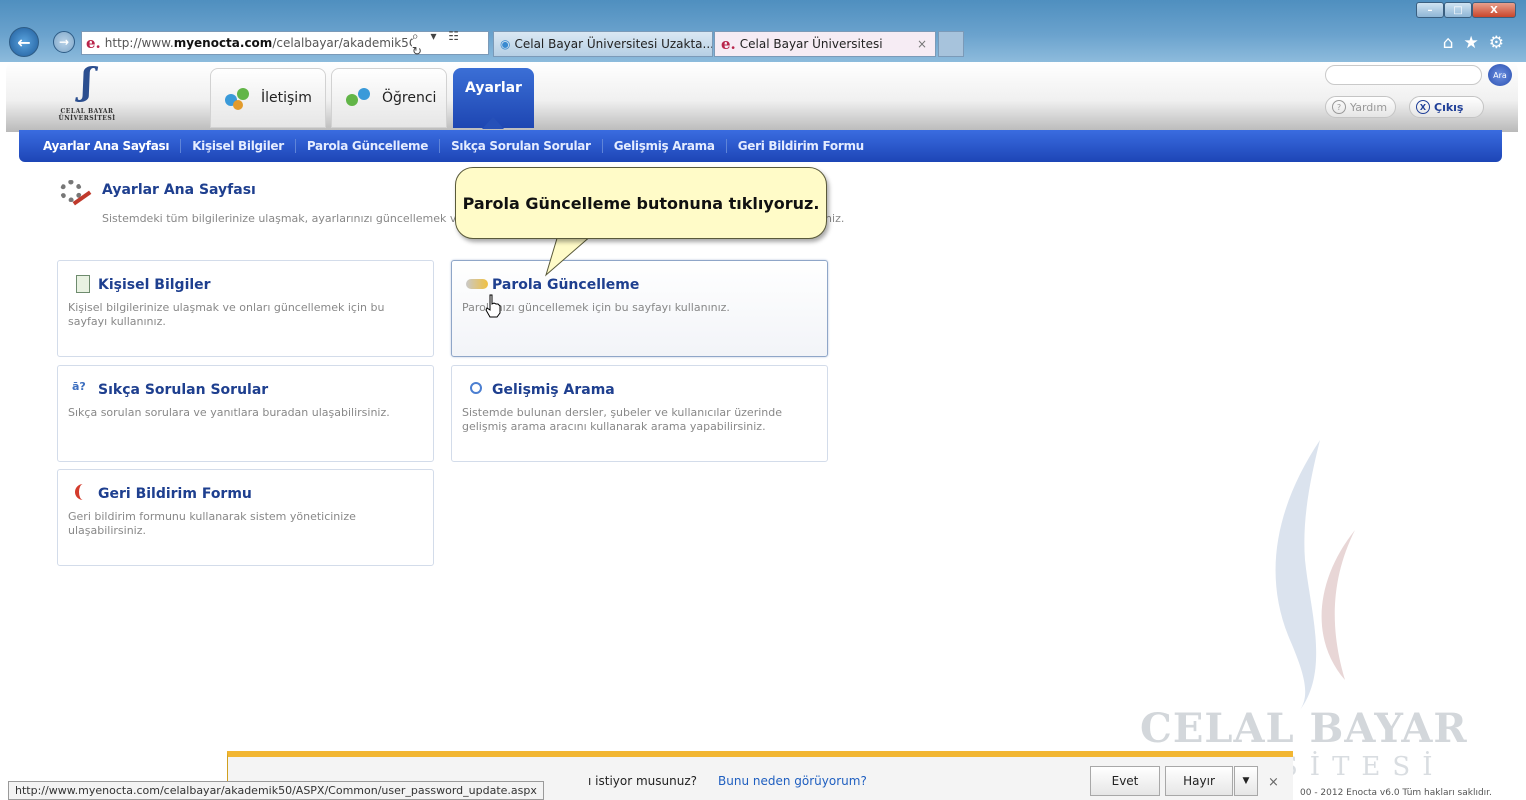  I want to click on tab-iletisim-label: İletişim, so click(286, 98).